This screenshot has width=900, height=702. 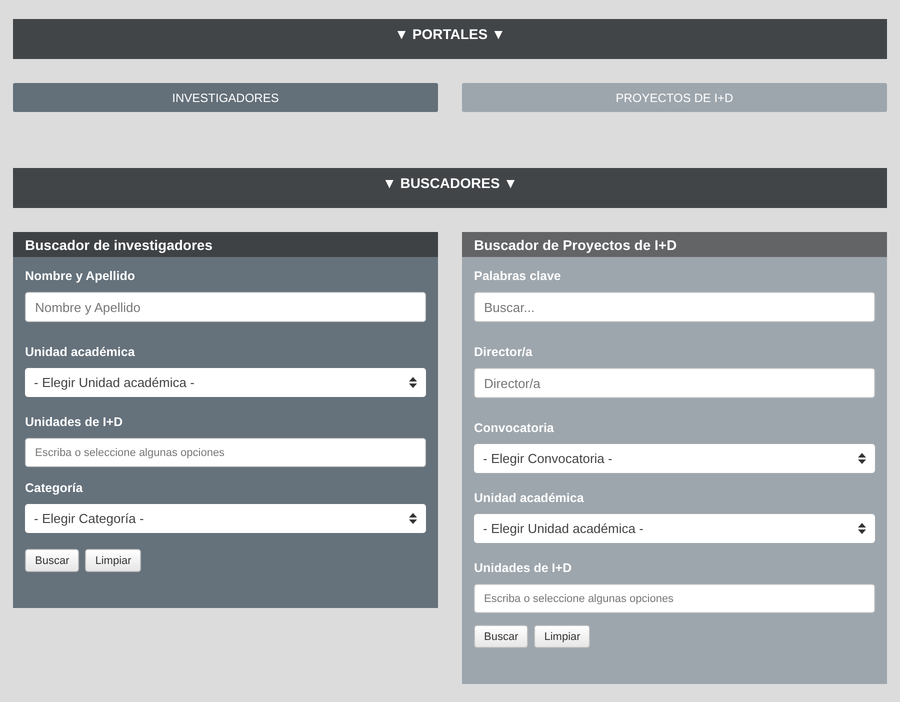 What do you see at coordinates (518, 276) in the screenshot?
I see `field-label: Palabras clave` at bounding box center [518, 276].